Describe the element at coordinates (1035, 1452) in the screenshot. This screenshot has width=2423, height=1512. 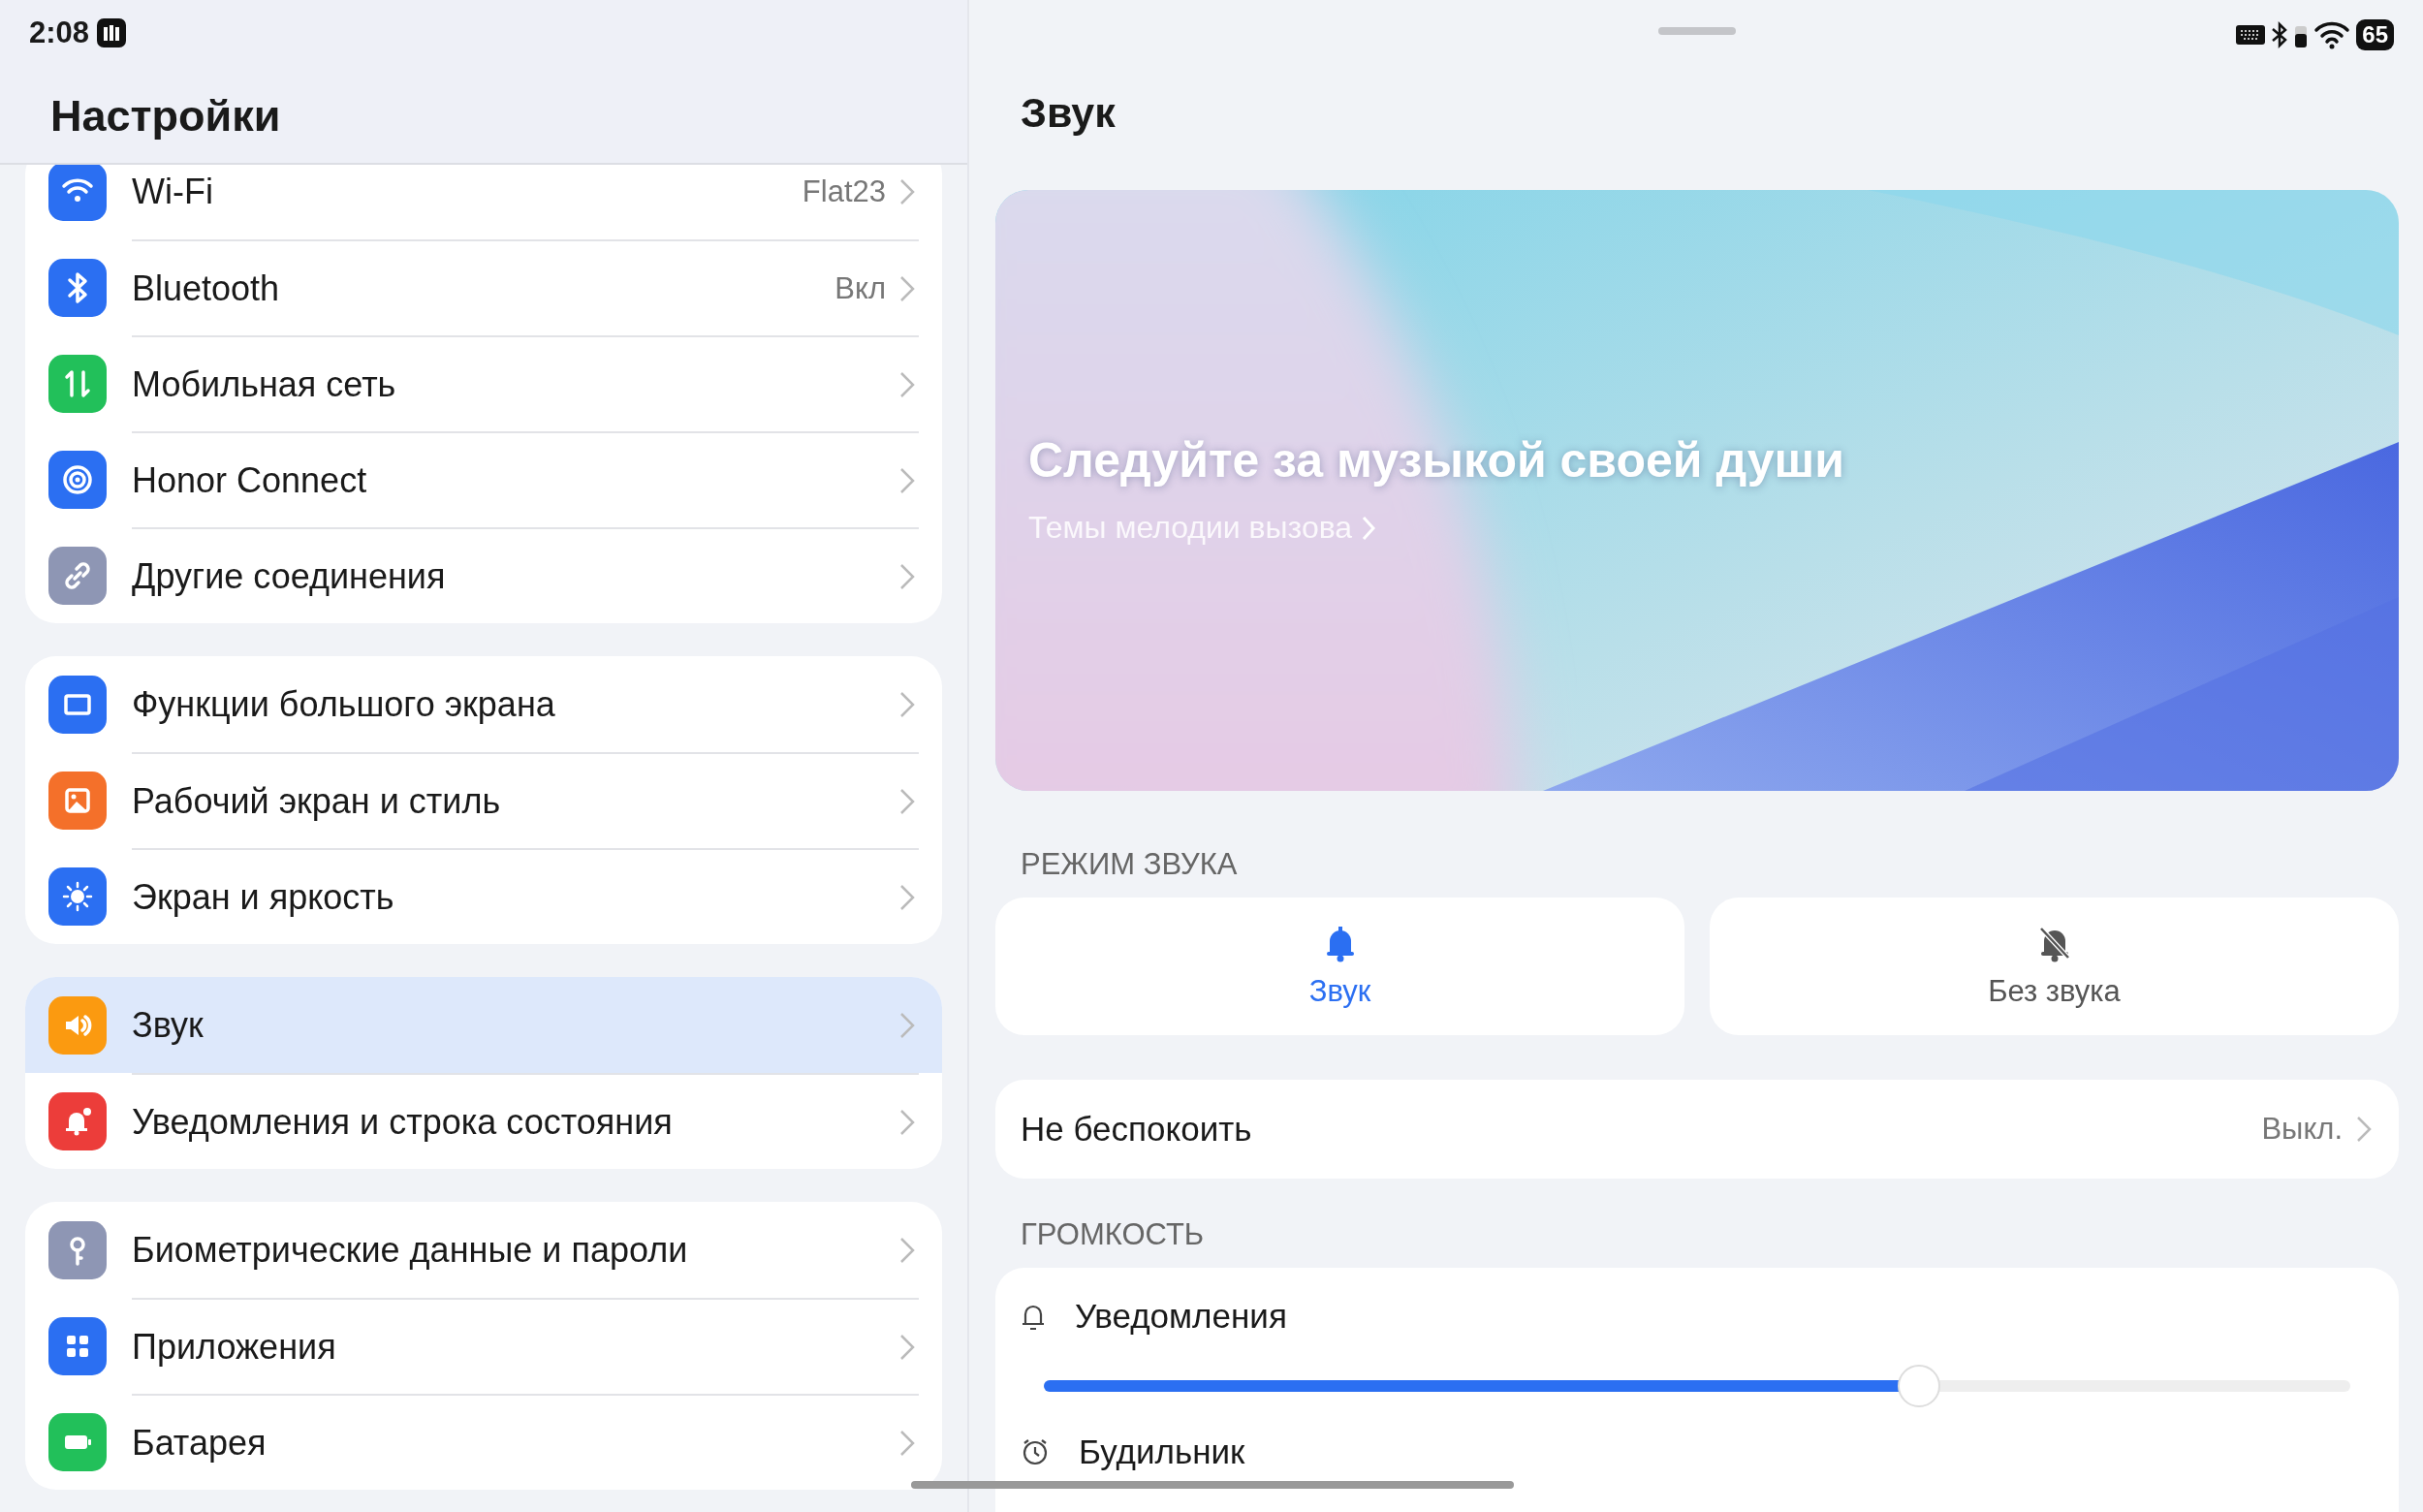
I see `clock-icon` at that location.